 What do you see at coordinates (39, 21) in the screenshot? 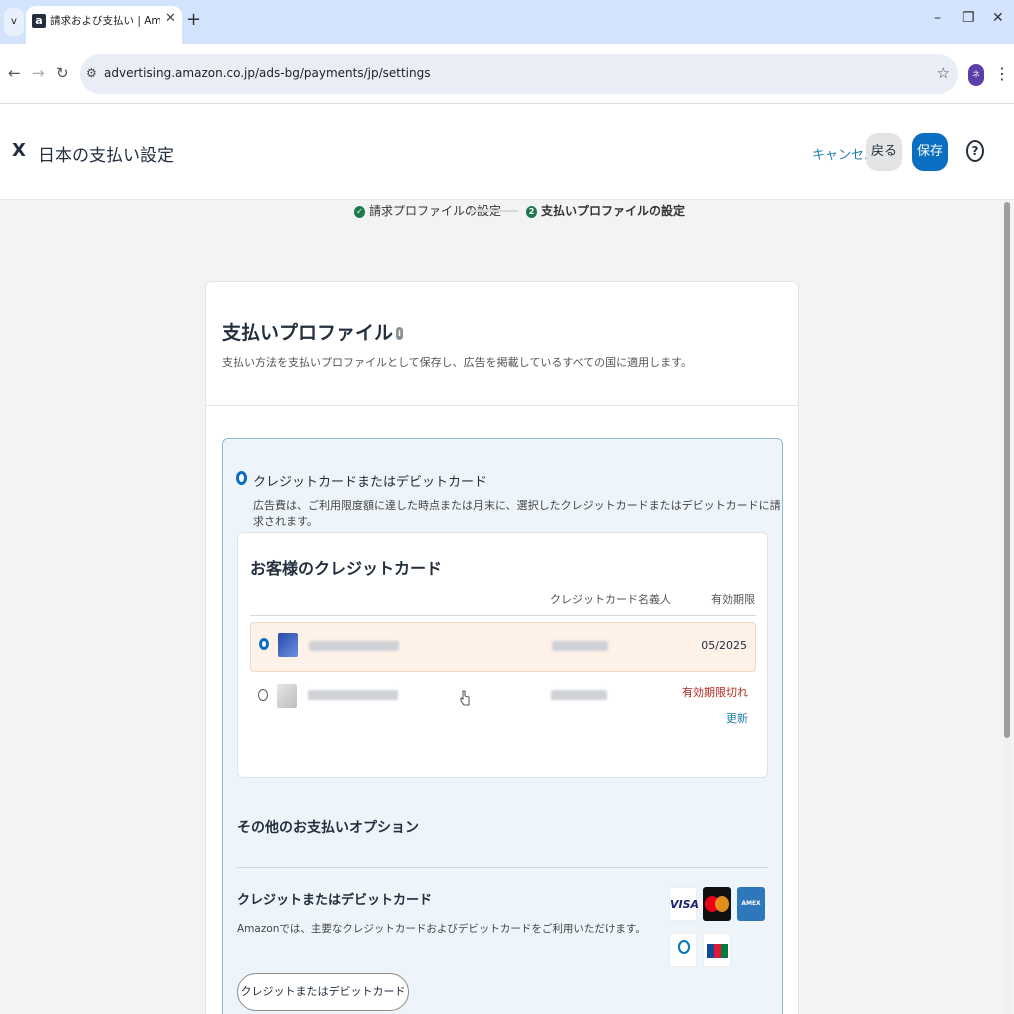
I see `amazon-favicon-icon: a` at bounding box center [39, 21].